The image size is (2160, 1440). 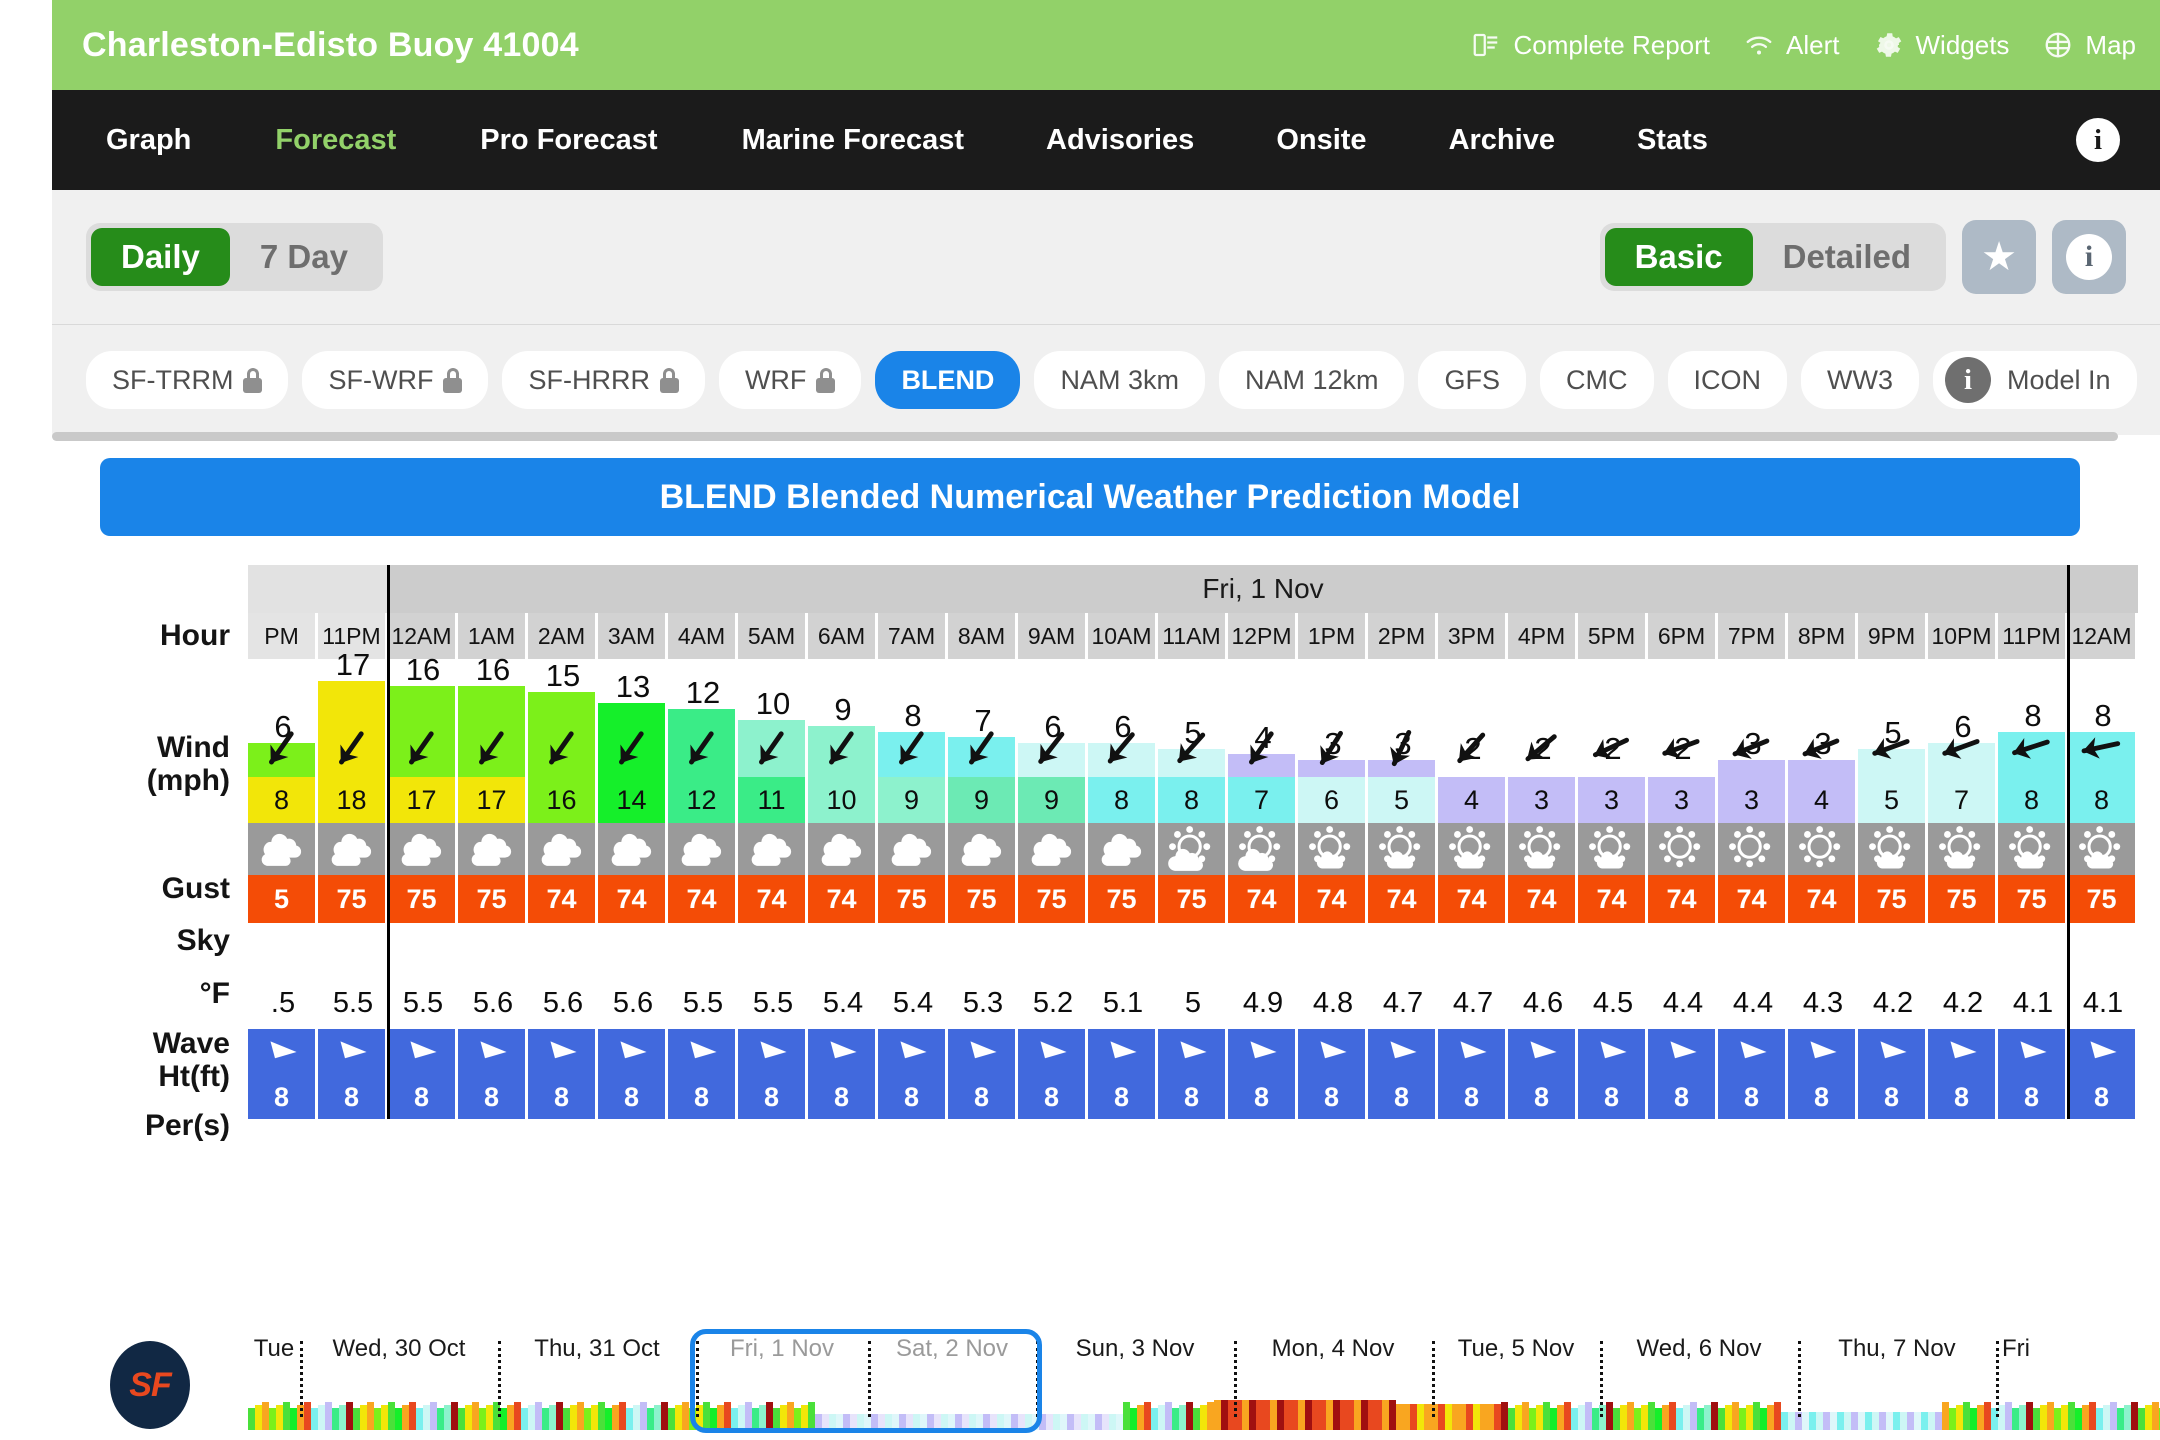 I want to click on hour-cell: 4PM, so click(x=1542, y=636).